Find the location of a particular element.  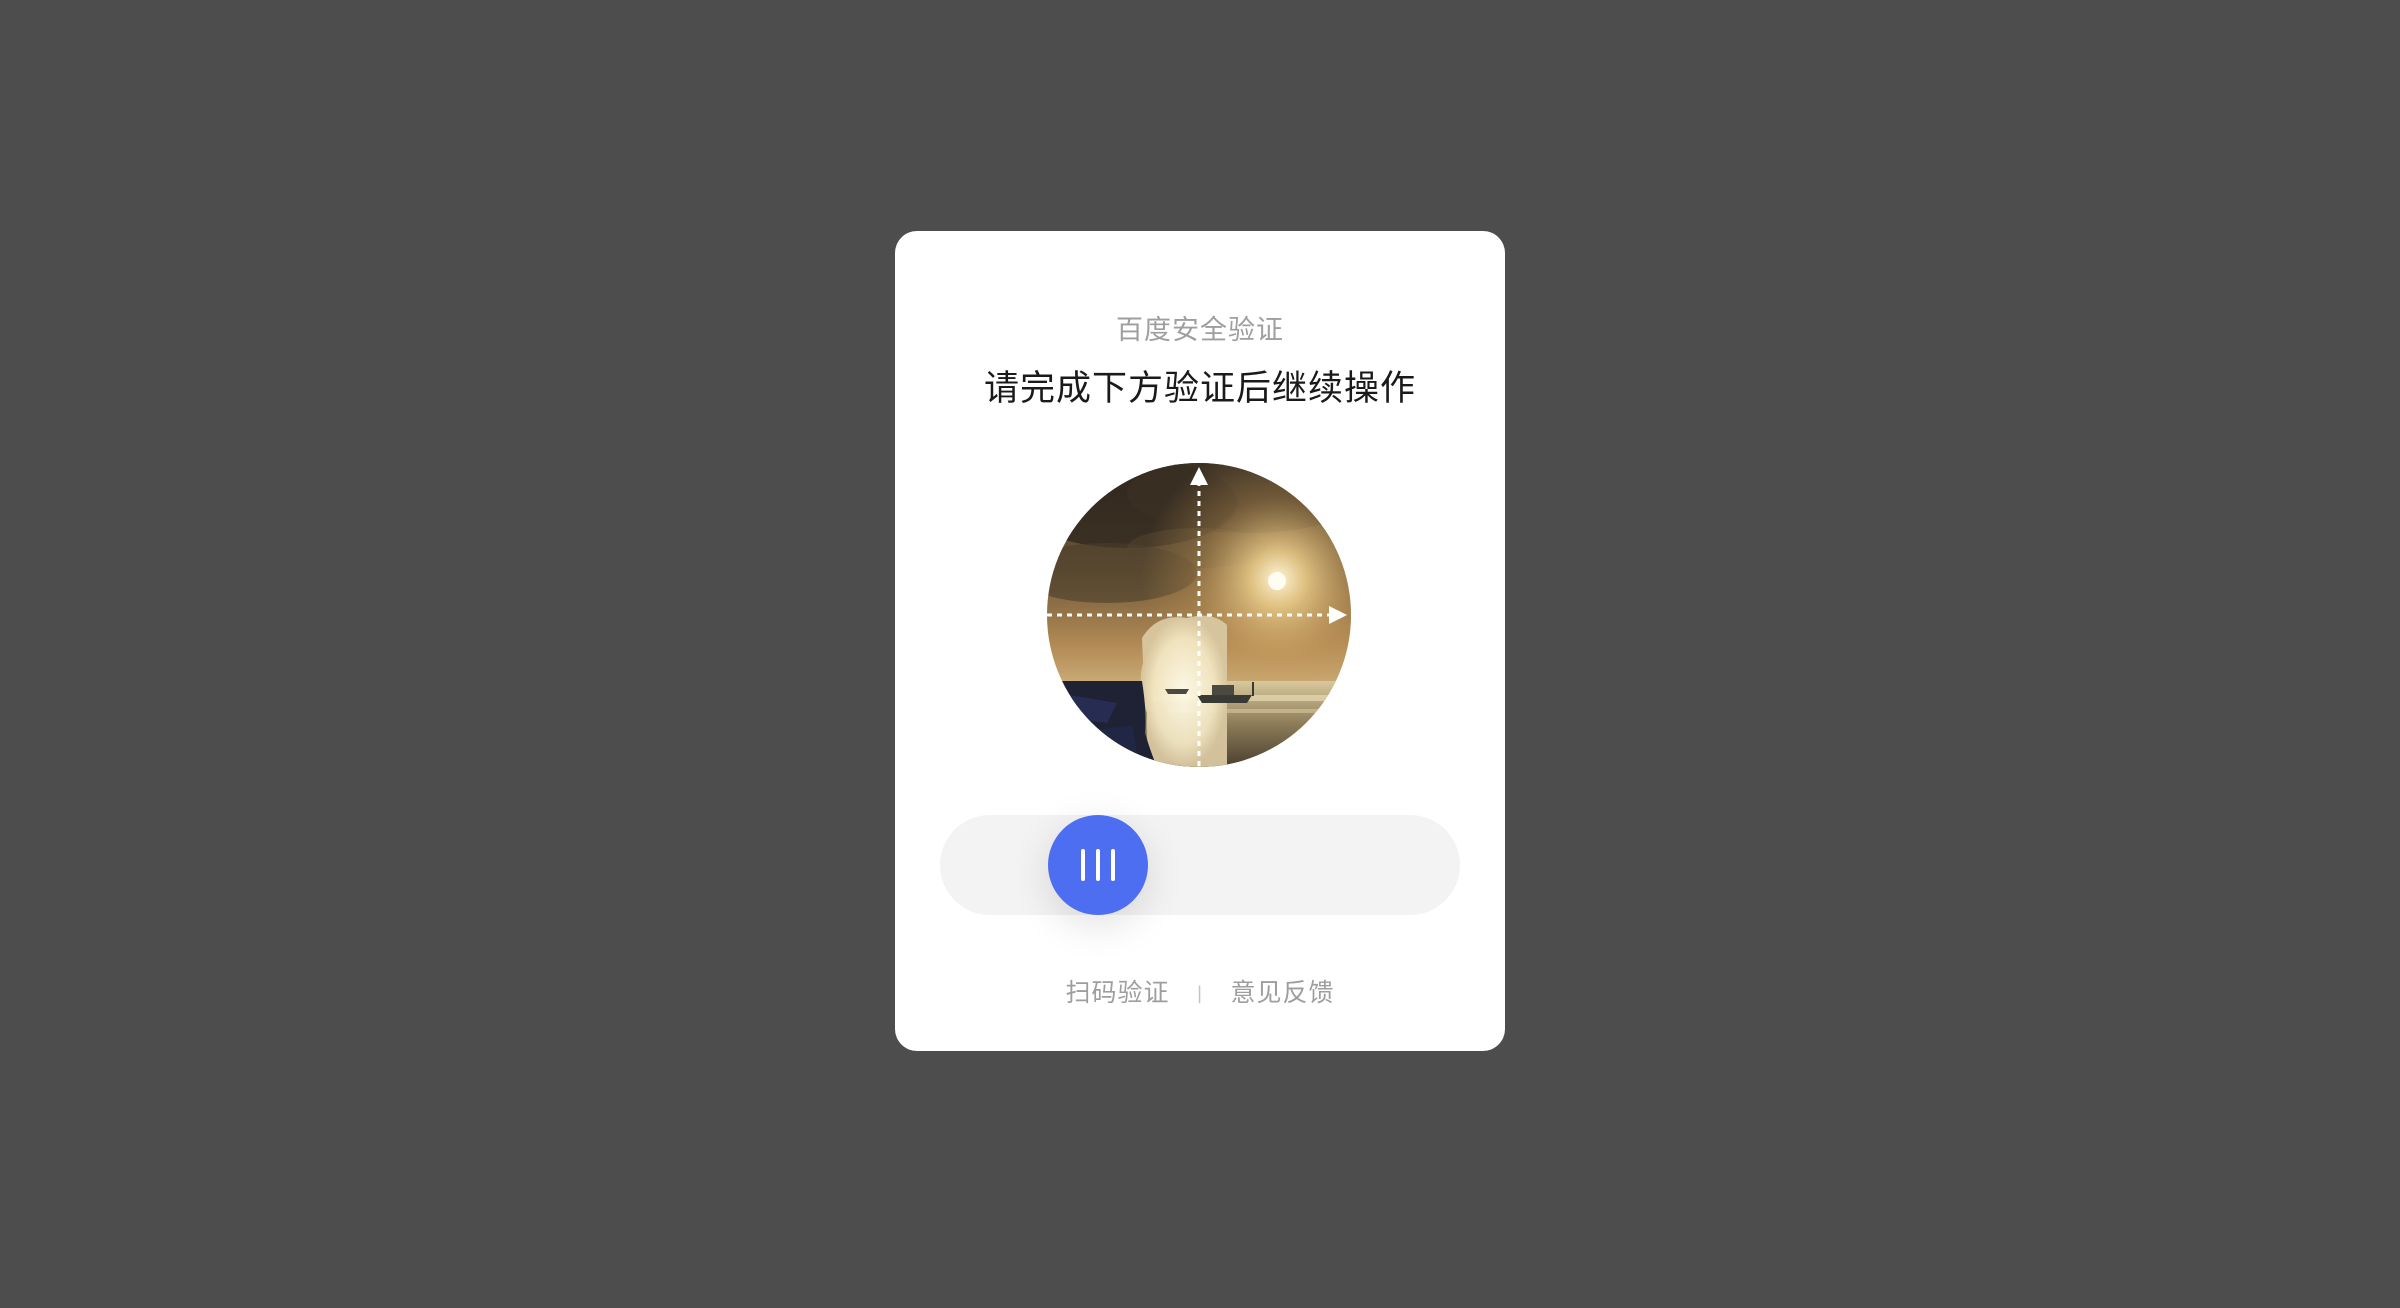

dialog-title: 请完成下方验证后继续操作 is located at coordinates (1199, 389).